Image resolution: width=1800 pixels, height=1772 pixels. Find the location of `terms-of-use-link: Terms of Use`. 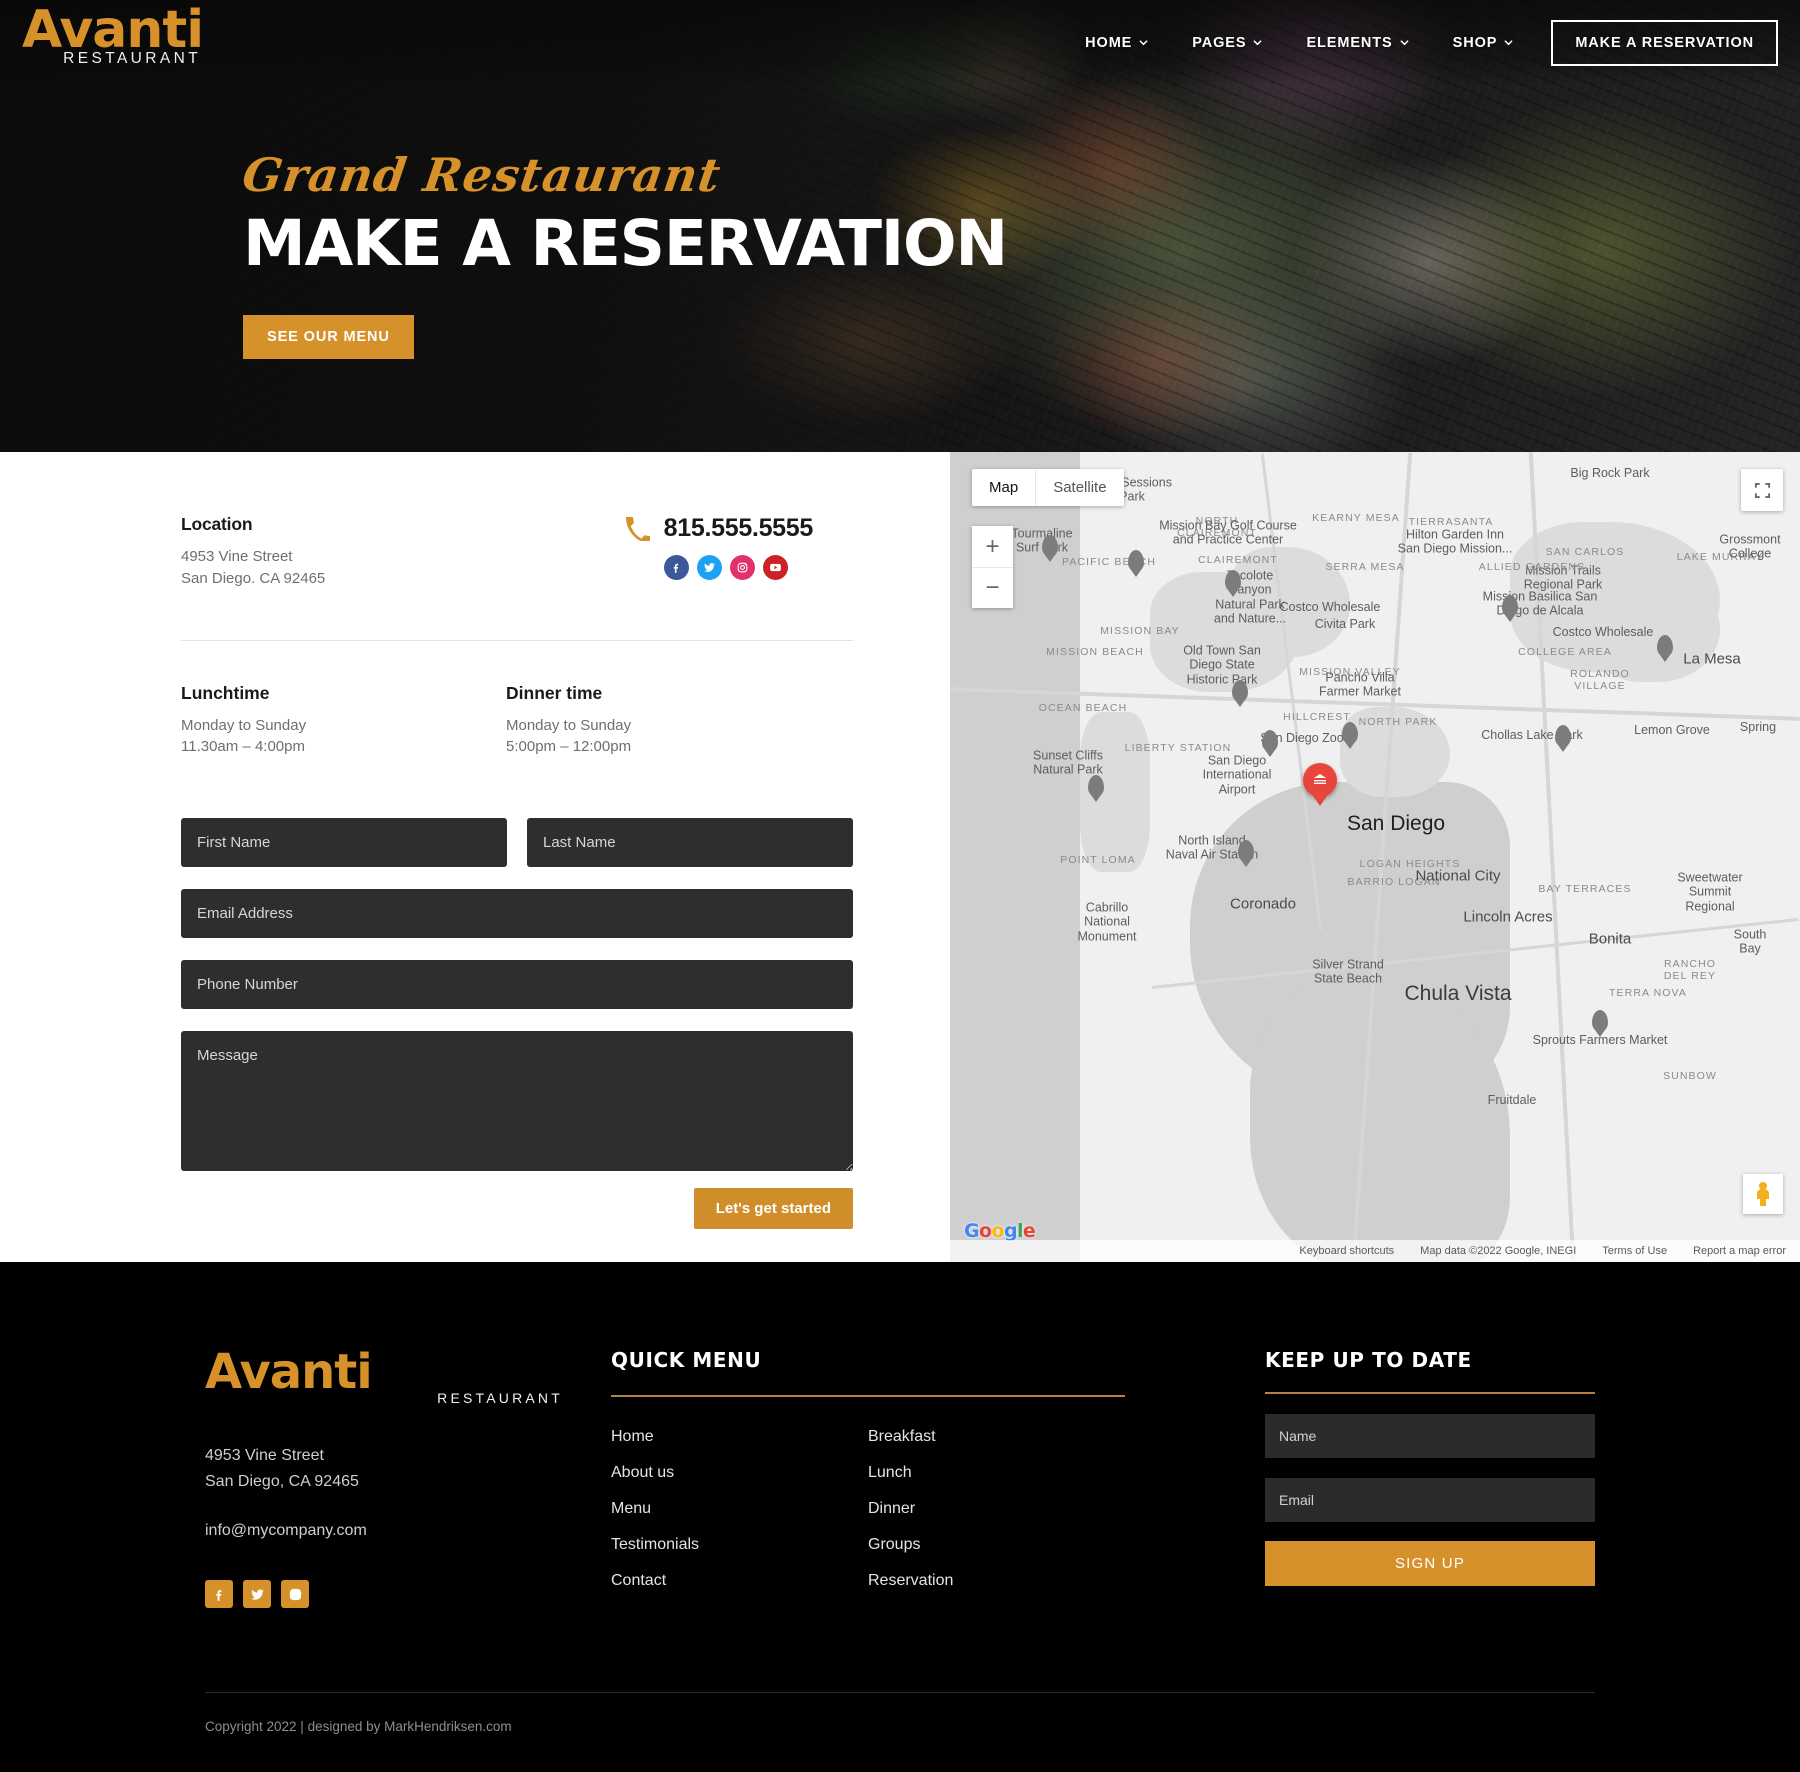

terms-of-use-link: Terms of Use is located at coordinates (1634, 1251).